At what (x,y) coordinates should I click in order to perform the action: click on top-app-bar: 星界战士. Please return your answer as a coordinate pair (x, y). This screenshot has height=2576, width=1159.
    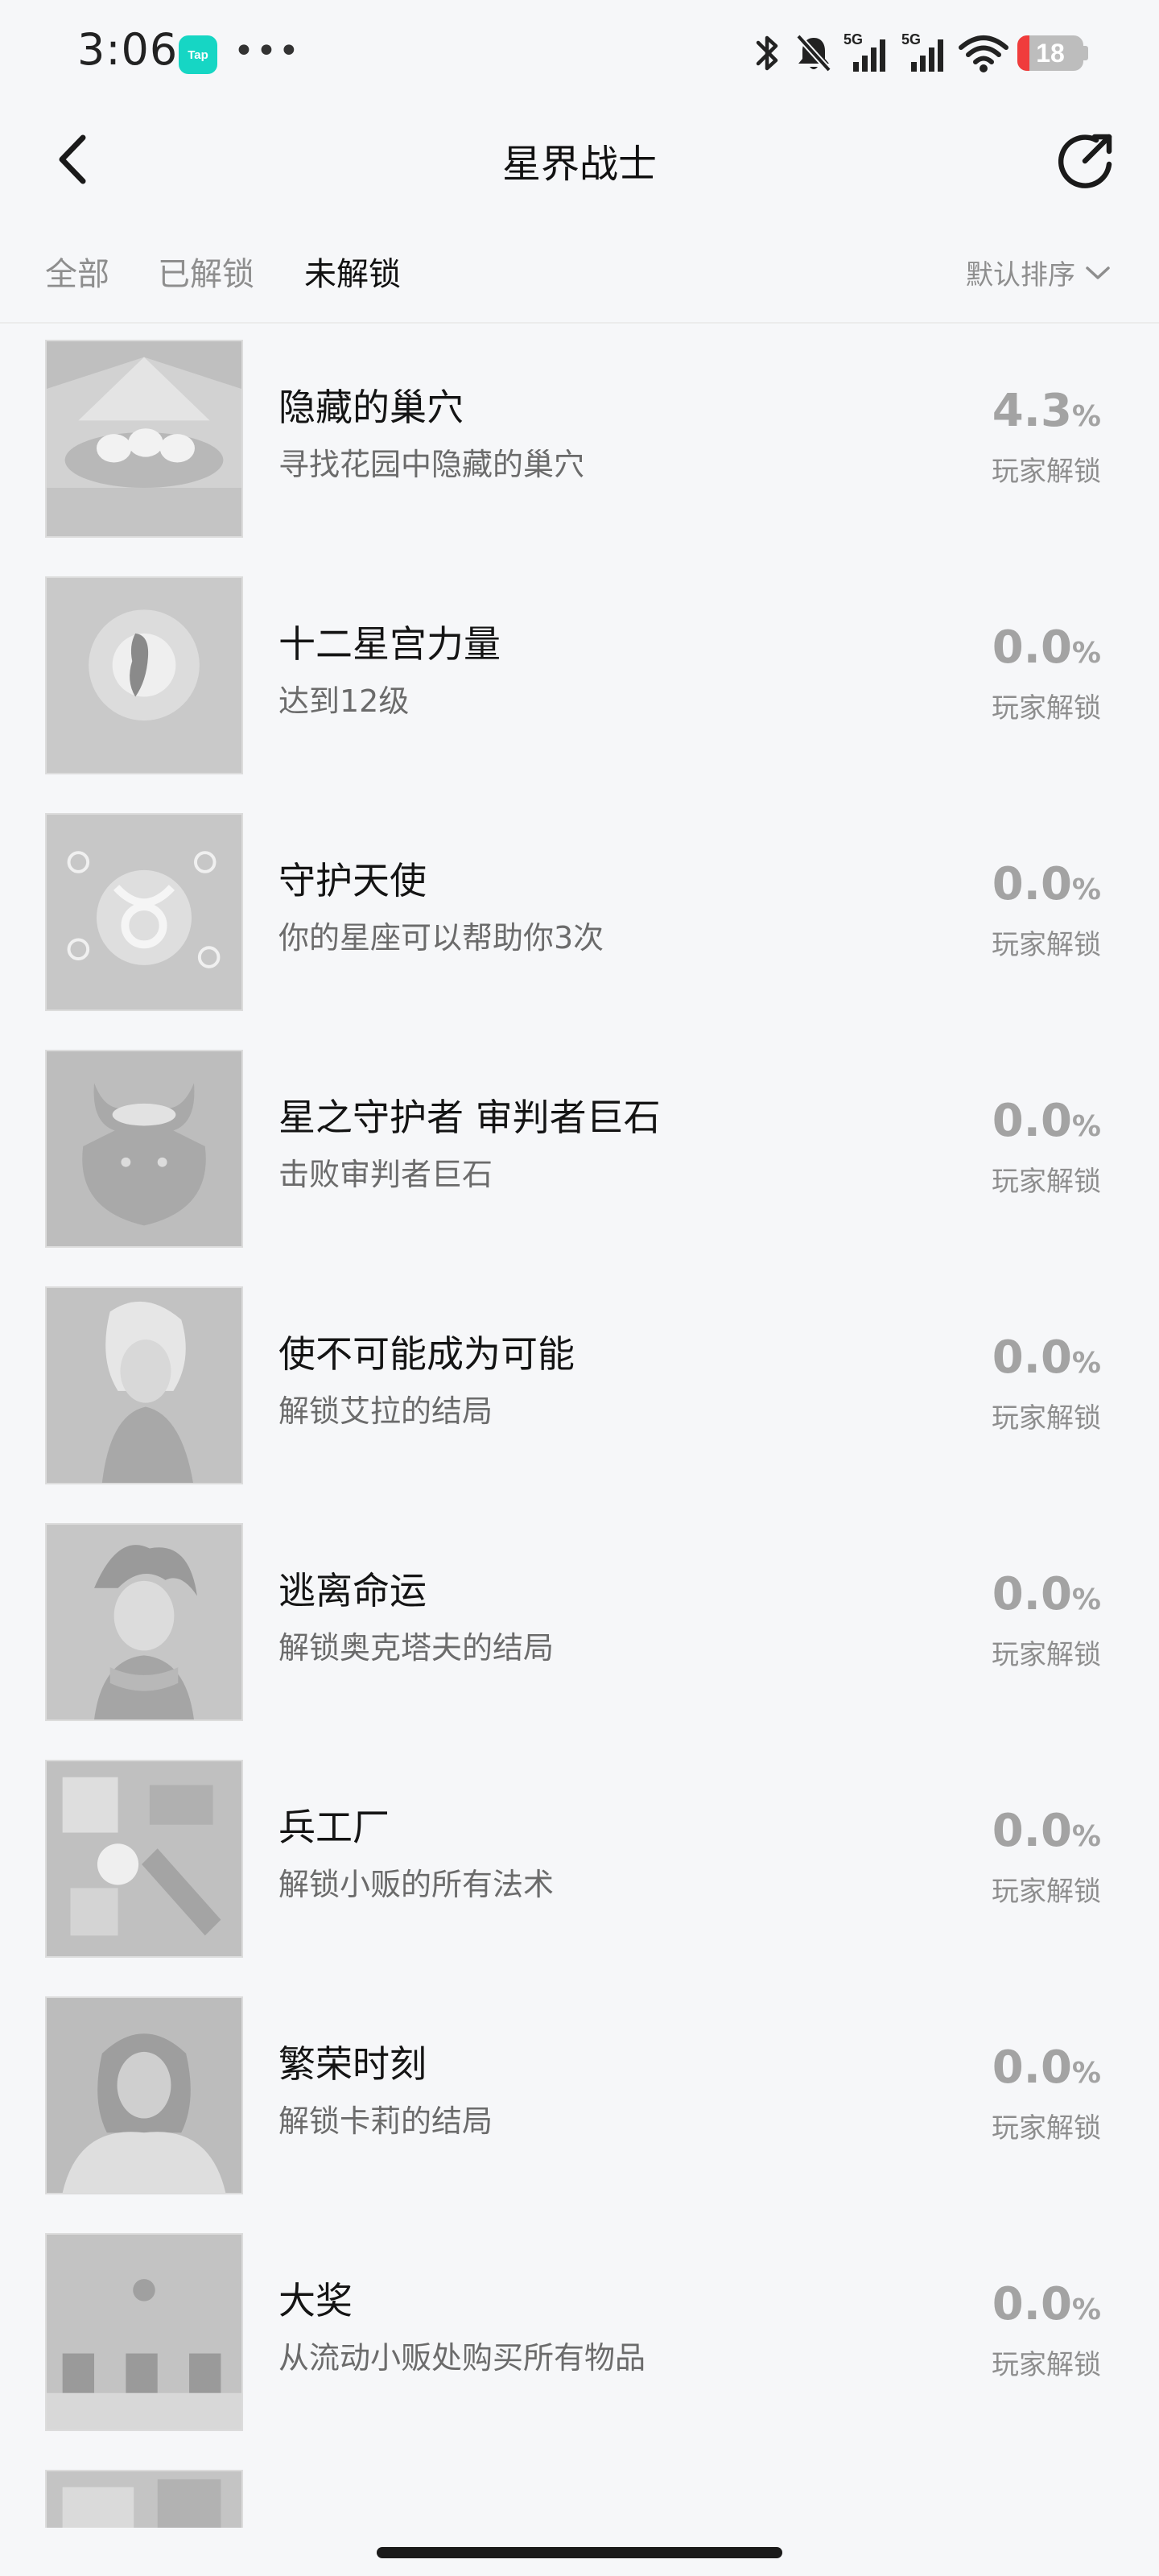
    Looking at the image, I should click on (579, 157).